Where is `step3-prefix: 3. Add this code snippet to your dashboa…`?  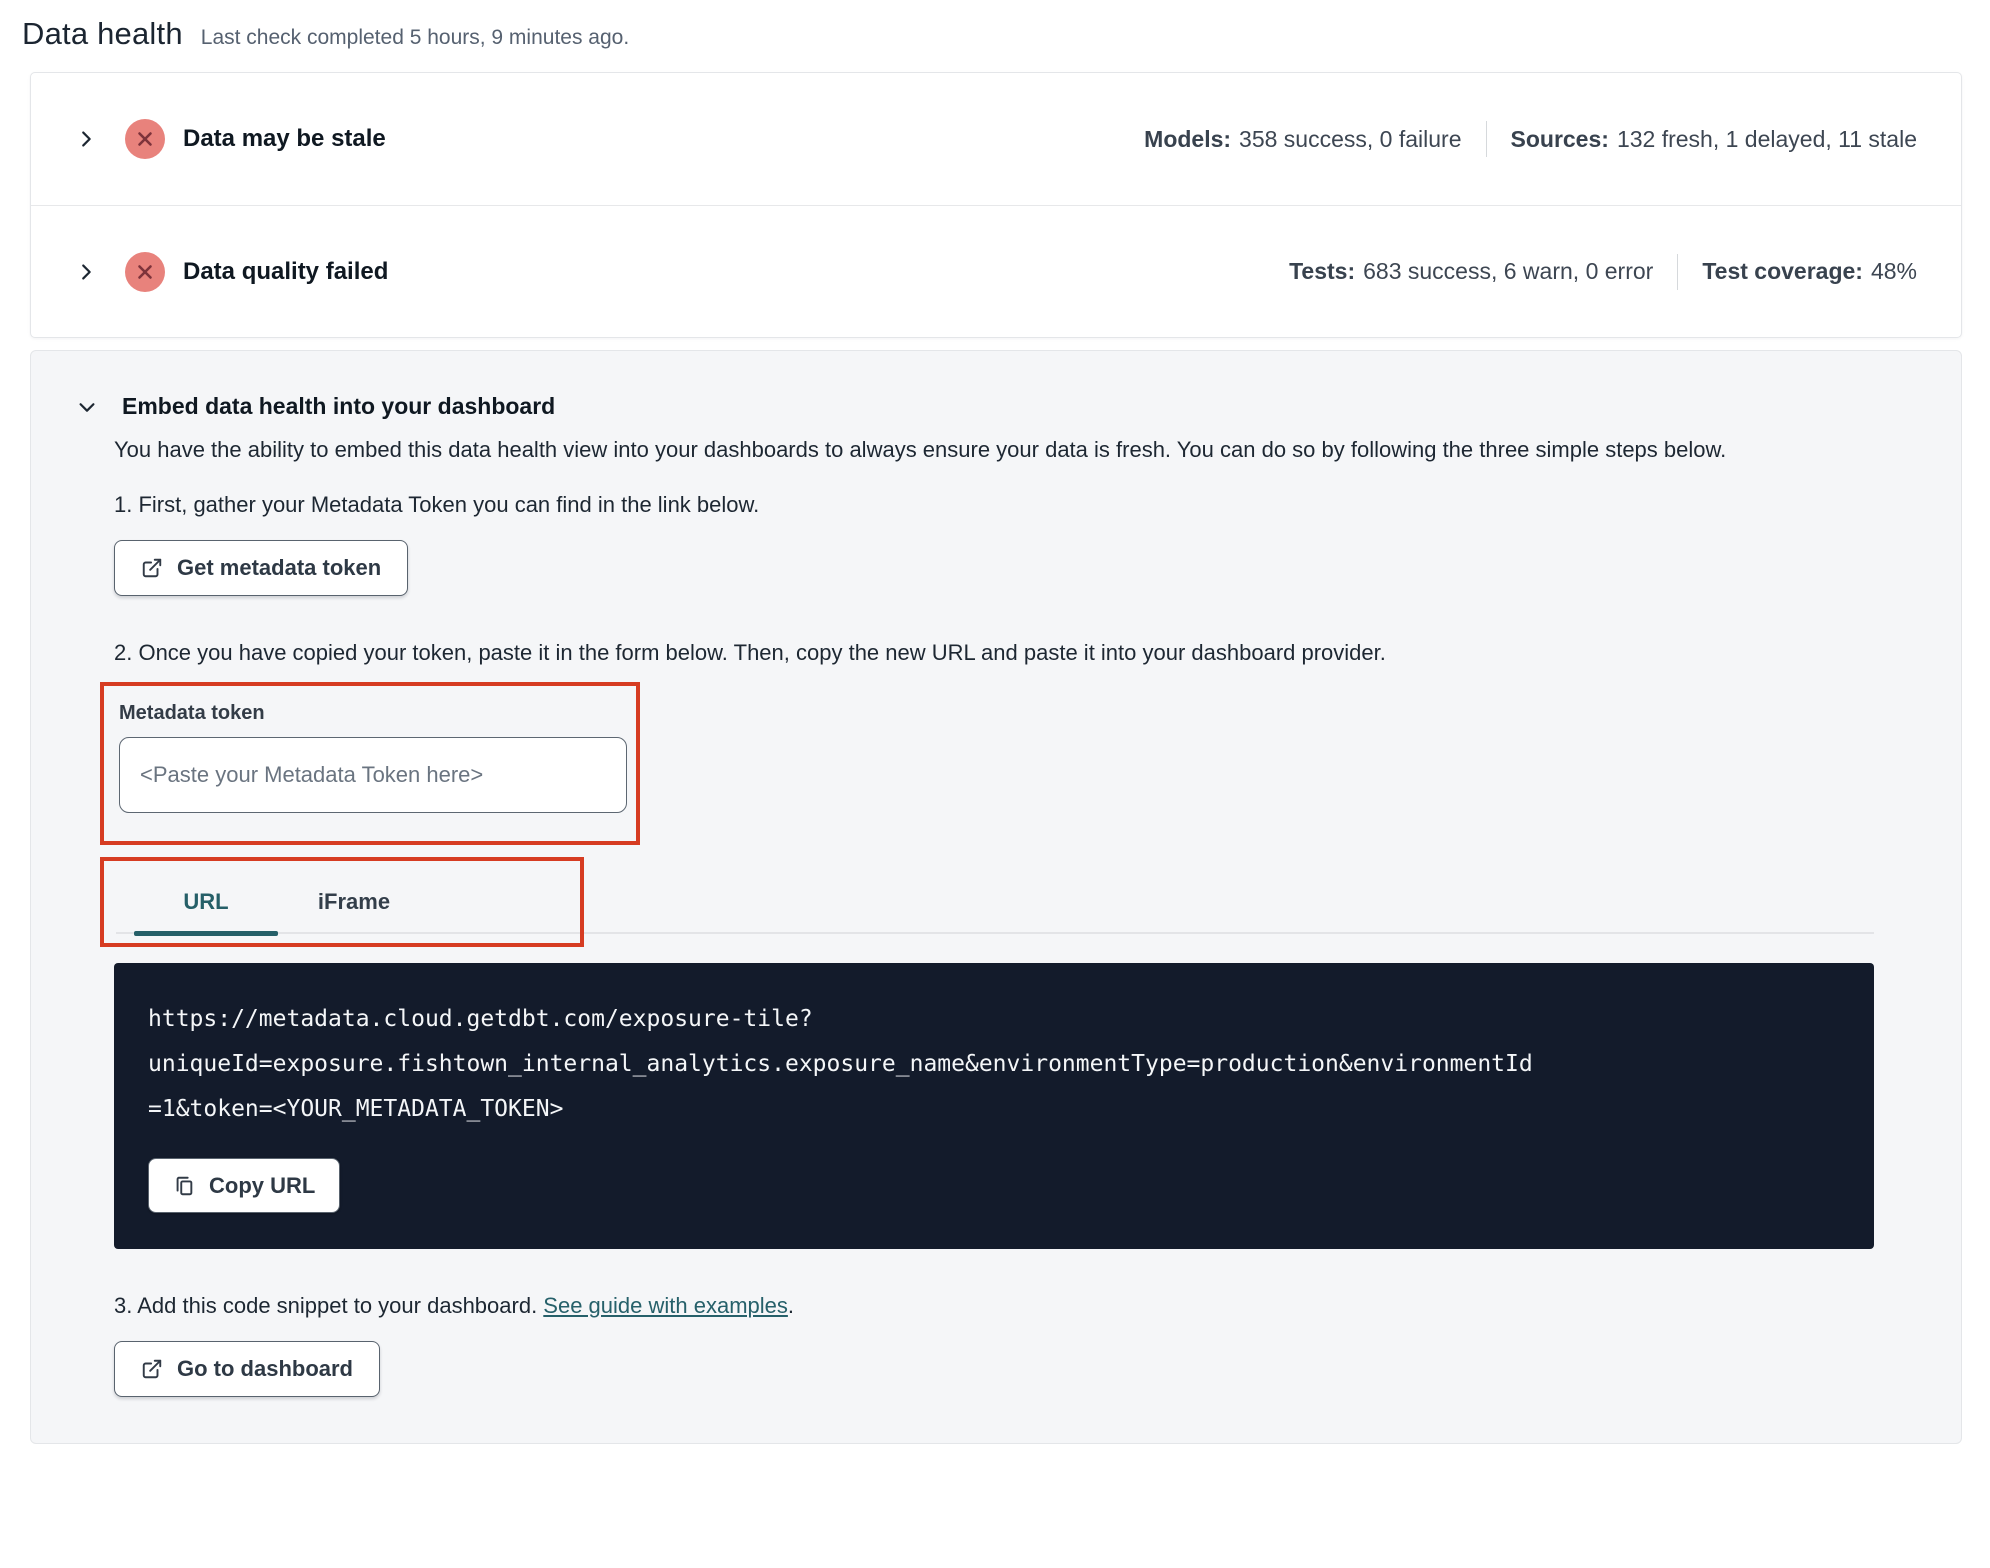 step3-prefix: 3. Add this code snippet to your dashboa… is located at coordinates (329, 1306).